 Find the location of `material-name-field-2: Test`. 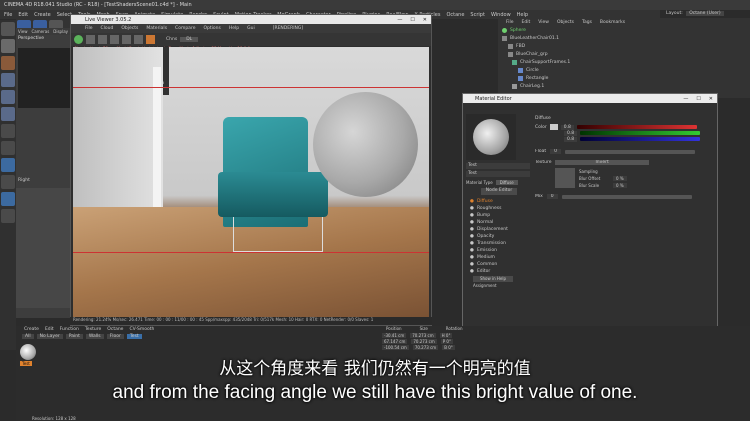

material-name-field-2: Test is located at coordinates (498, 174).